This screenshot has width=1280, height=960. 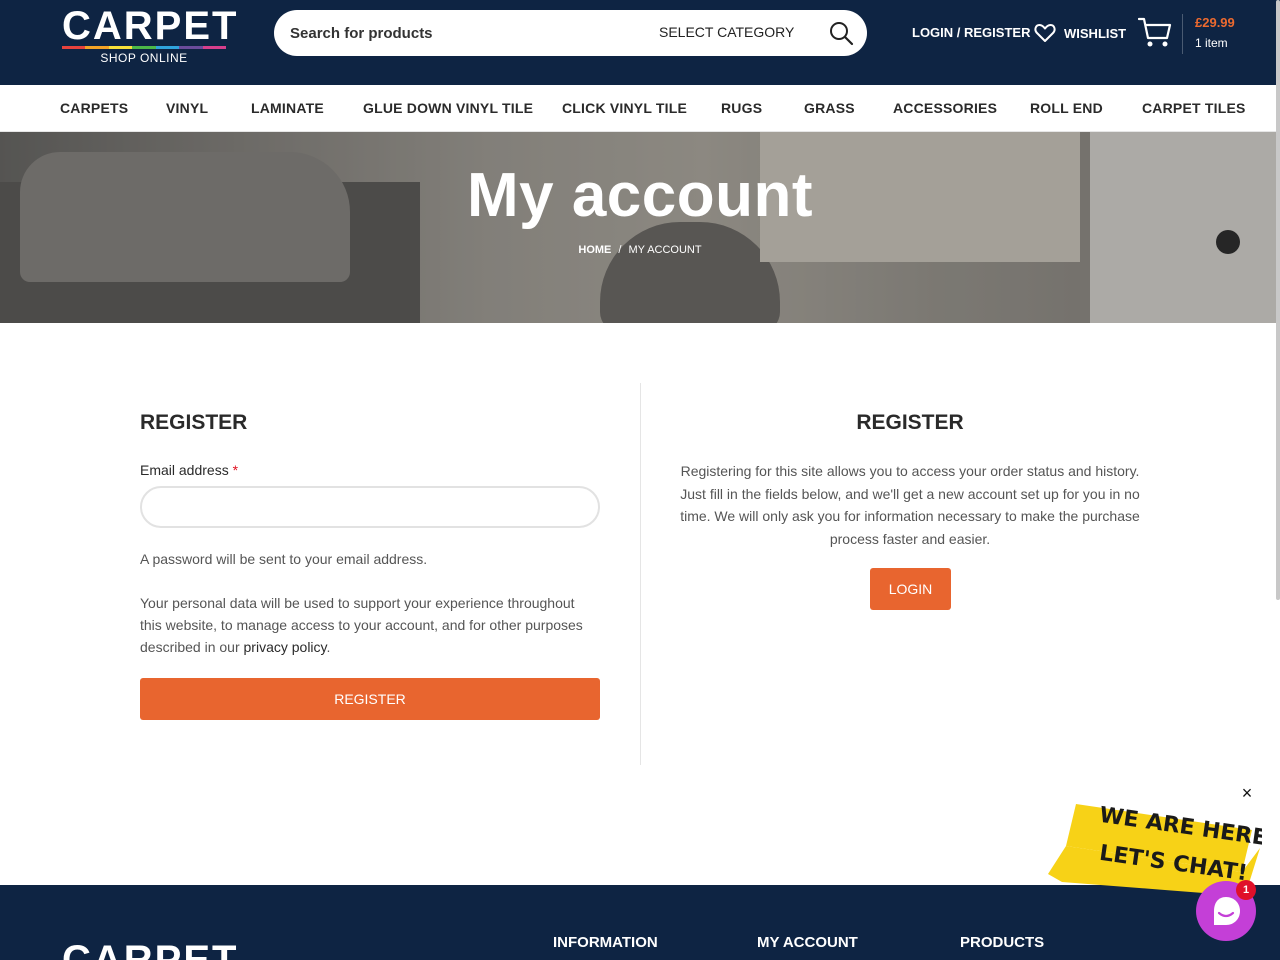 I want to click on email-label-text: Email address, so click(x=184, y=470).